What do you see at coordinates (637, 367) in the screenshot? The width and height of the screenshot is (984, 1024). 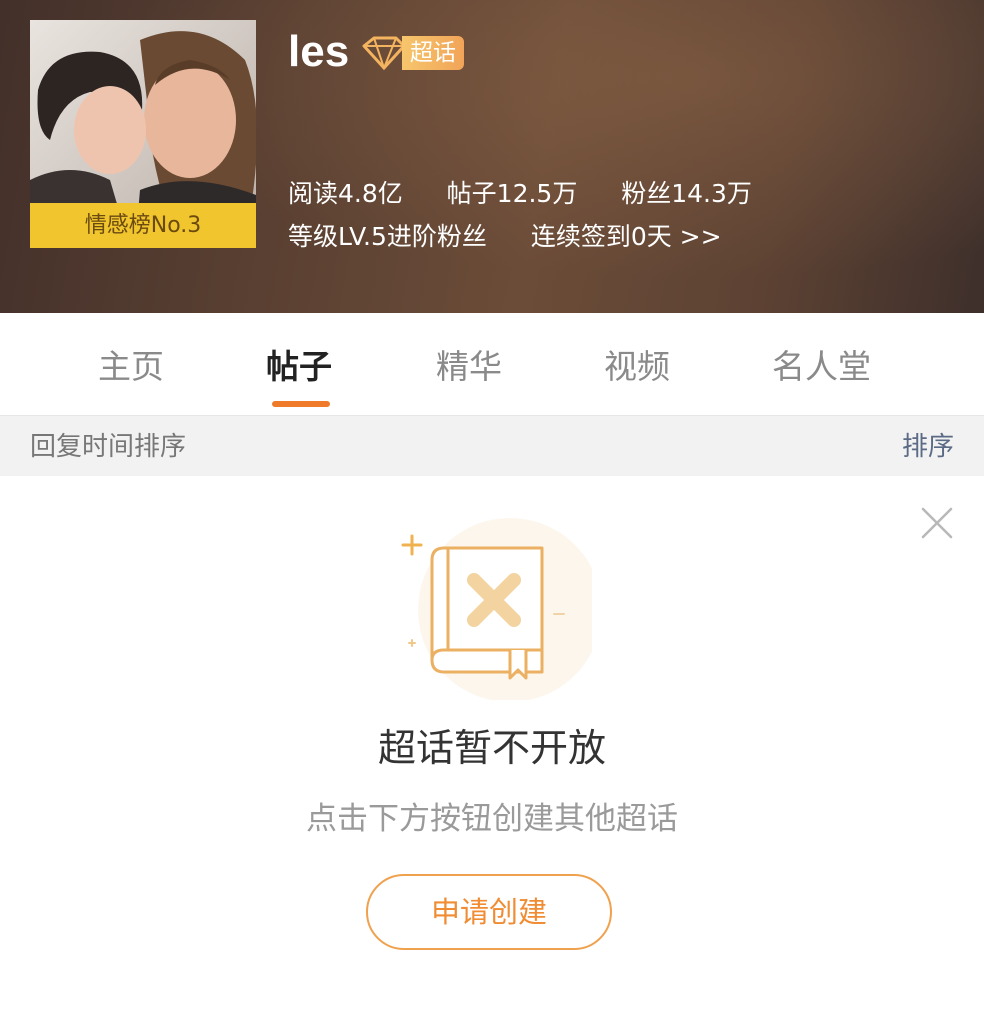 I see `tab-videos: 视频` at bounding box center [637, 367].